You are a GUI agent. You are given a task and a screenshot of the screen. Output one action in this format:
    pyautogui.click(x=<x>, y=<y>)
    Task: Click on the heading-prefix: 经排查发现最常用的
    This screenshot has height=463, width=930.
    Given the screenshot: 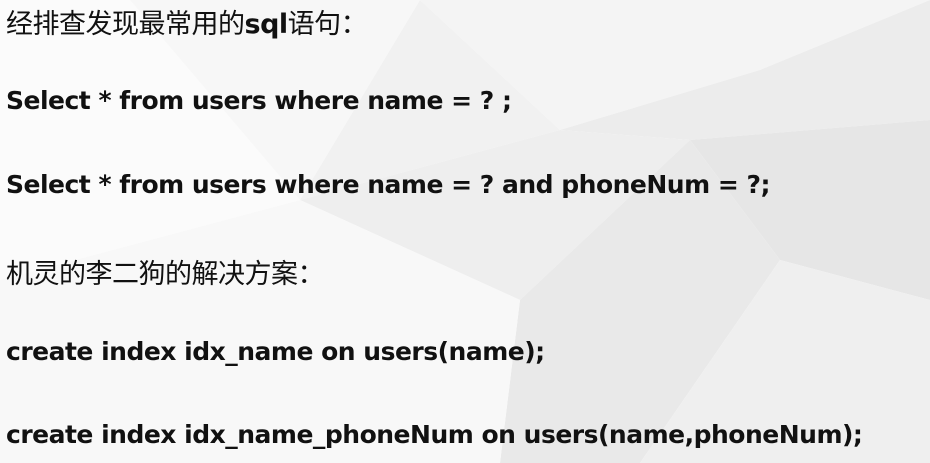 What is the action you would take?
    pyautogui.click(x=125, y=24)
    